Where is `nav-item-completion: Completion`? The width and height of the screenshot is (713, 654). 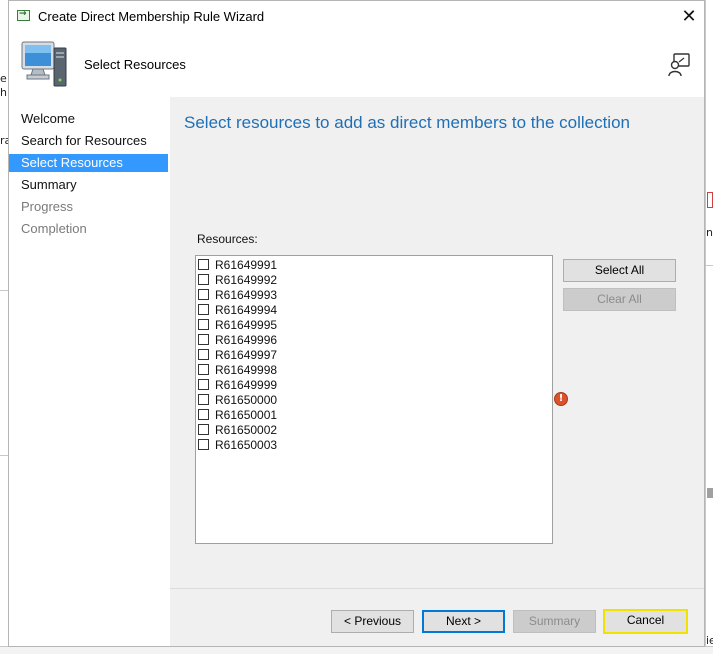 nav-item-completion: Completion is located at coordinates (54, 228).